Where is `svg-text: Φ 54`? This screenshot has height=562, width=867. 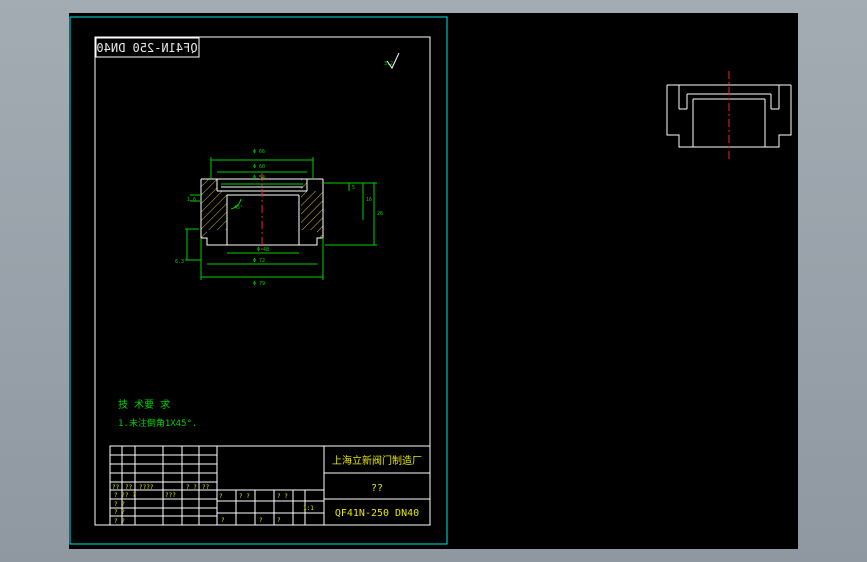 svg-text: Φ 54 is located at coordinates (259, 178).